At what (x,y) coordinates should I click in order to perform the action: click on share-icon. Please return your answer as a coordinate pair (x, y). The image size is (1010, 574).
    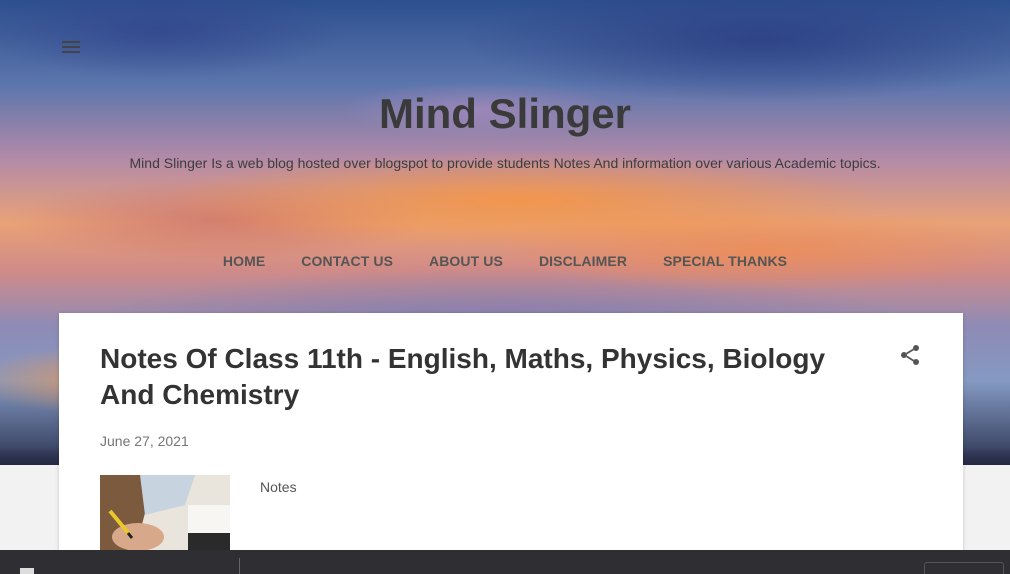
    Looking at the image, I should click on (910, 355).